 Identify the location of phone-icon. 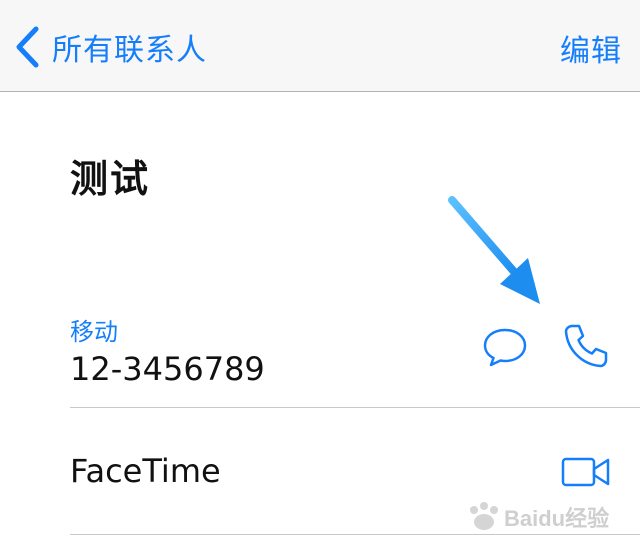
(586, 346).